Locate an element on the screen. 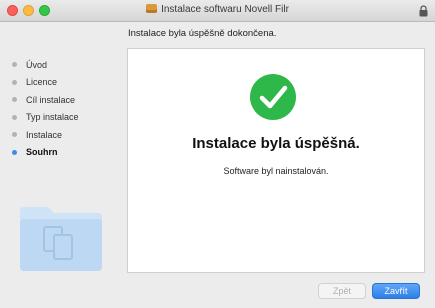 Image resolution: width=435 pixels, height=308 pixels. title-bar: Instalace softwaru Novell Filr is located at coordinates (217, 11).